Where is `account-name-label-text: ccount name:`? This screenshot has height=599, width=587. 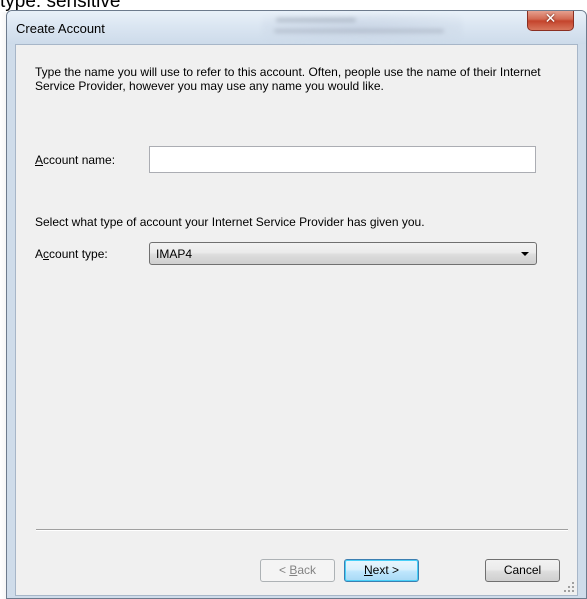
account-name-label-text: ccount name: is located at coordinates (79, 160).